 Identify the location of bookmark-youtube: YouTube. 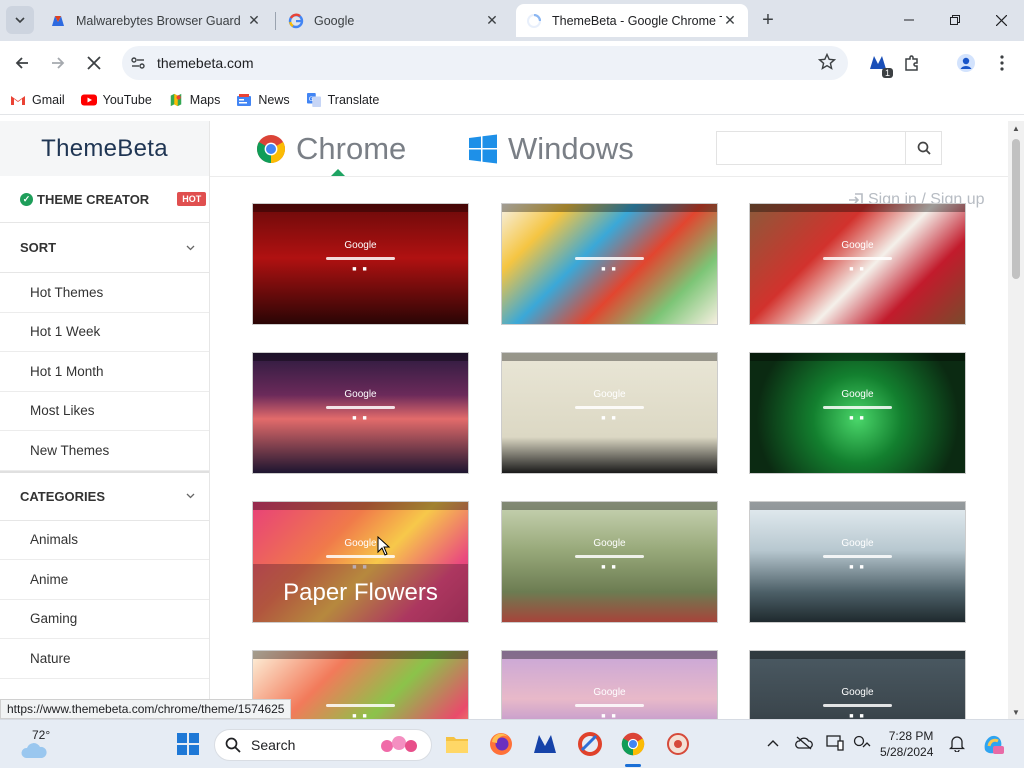
(116, 100).